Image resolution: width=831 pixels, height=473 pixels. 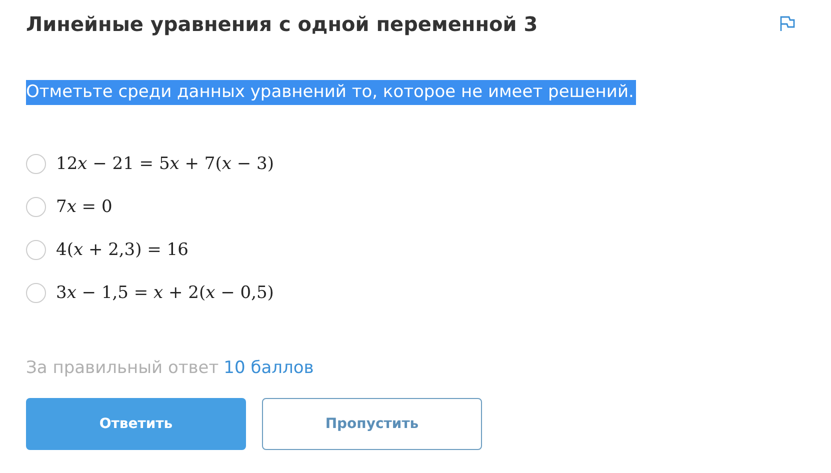 What do you see at coordinates (84, 207) in the screenshot?
I see `equation-text: 7𝑥 = 0` at bounding box center [84, 207].